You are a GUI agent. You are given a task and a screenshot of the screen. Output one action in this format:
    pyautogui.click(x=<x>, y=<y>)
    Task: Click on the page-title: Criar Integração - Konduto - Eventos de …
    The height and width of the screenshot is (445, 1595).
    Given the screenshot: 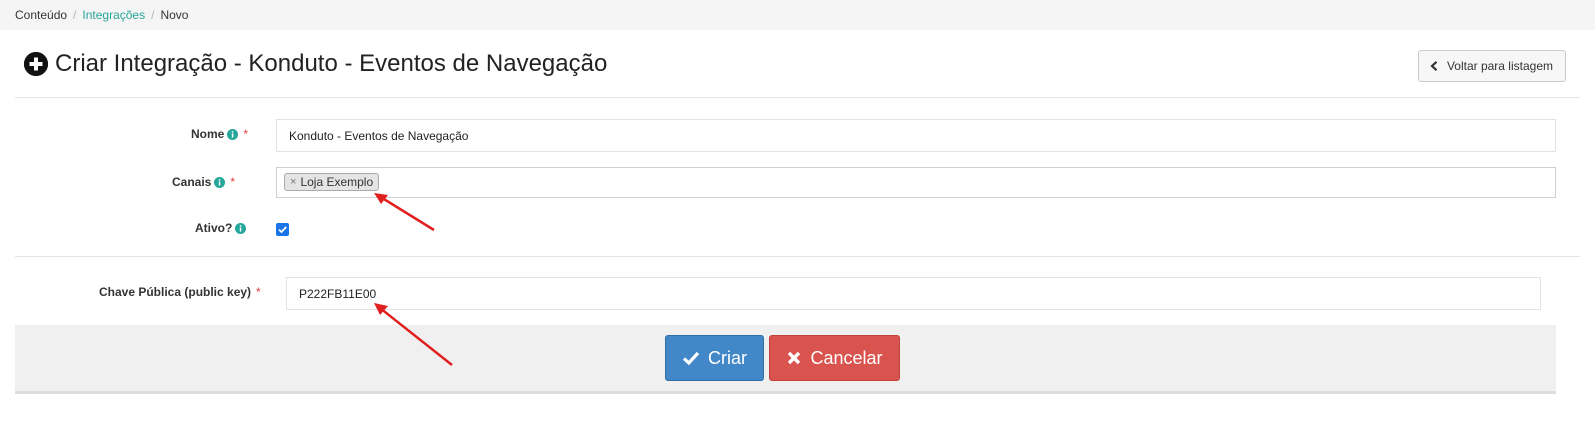 What is the action you would take?
    pyautogui.click(x=331, y=63)
    